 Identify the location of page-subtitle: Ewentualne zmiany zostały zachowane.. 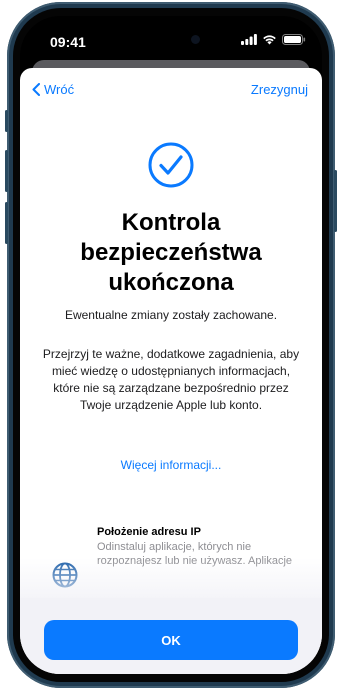
(171, 315).